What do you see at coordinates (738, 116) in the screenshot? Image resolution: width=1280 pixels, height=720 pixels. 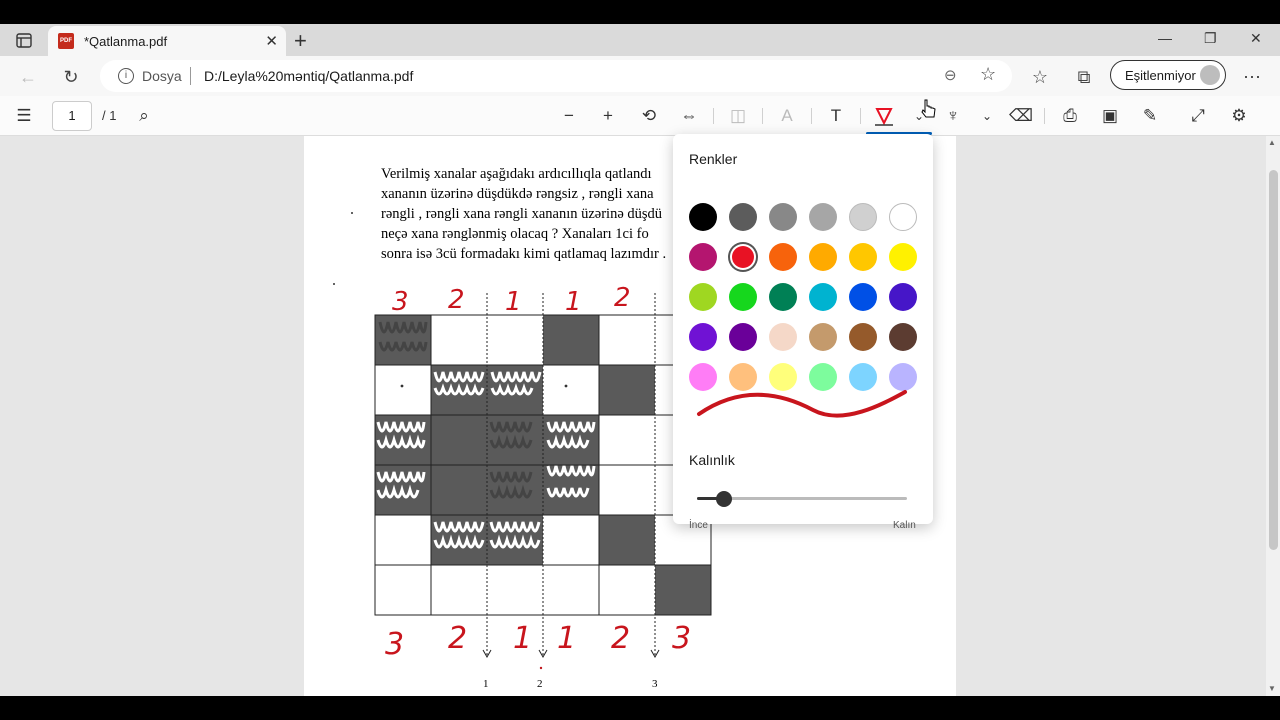 I see `page-view-icon: ◫` at bounding box center [738, 116].